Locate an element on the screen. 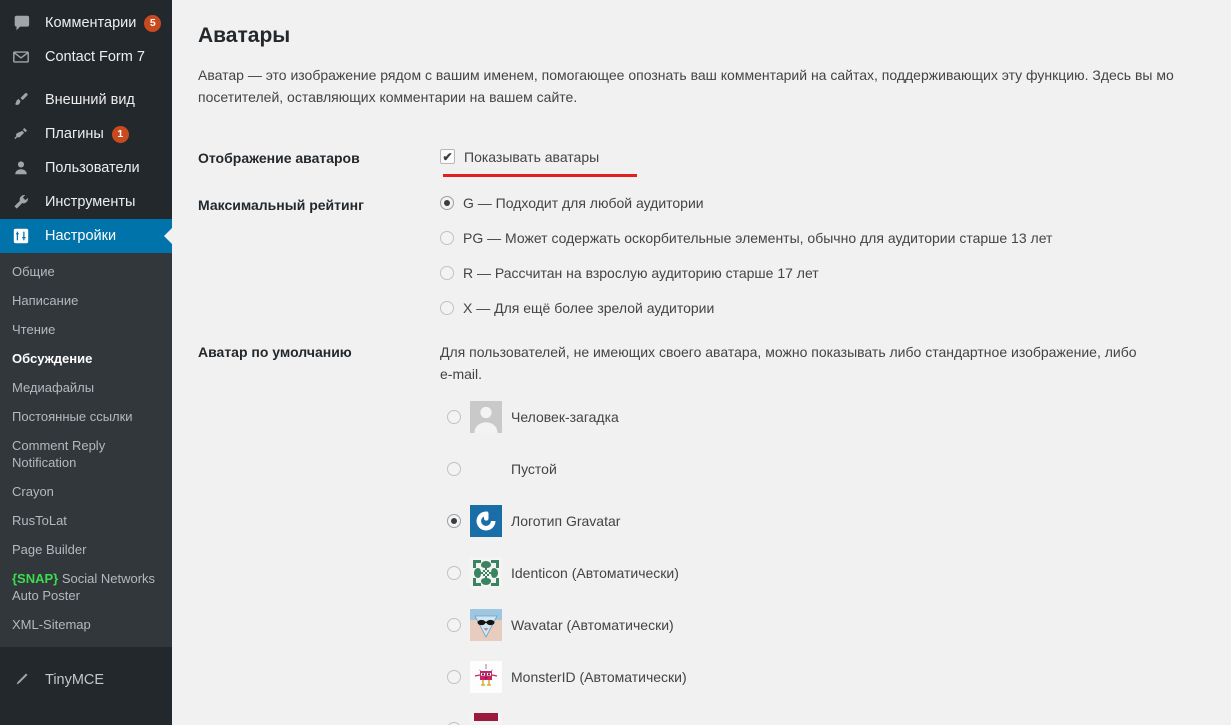 The height and width of the screenshot is (725, 1231). sidebar-item-contact-form-7: Contact Form 7 is located at coordinates (86, 57).